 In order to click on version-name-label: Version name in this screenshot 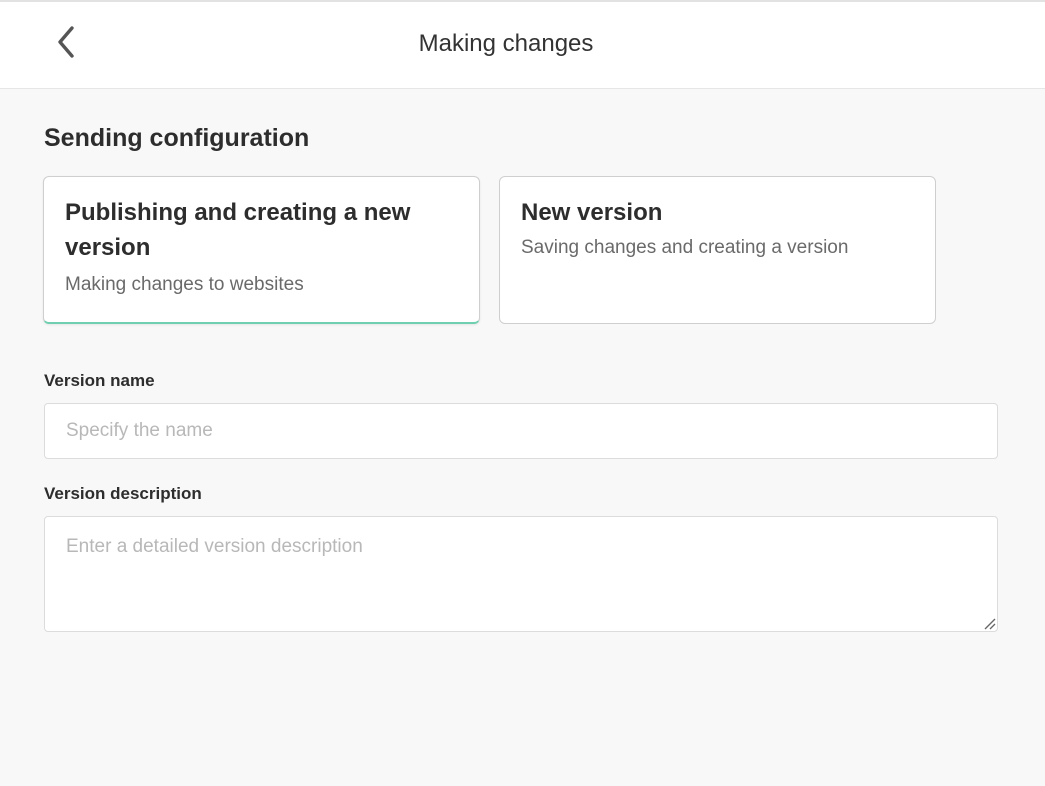, I will do `click(99, 380)`.